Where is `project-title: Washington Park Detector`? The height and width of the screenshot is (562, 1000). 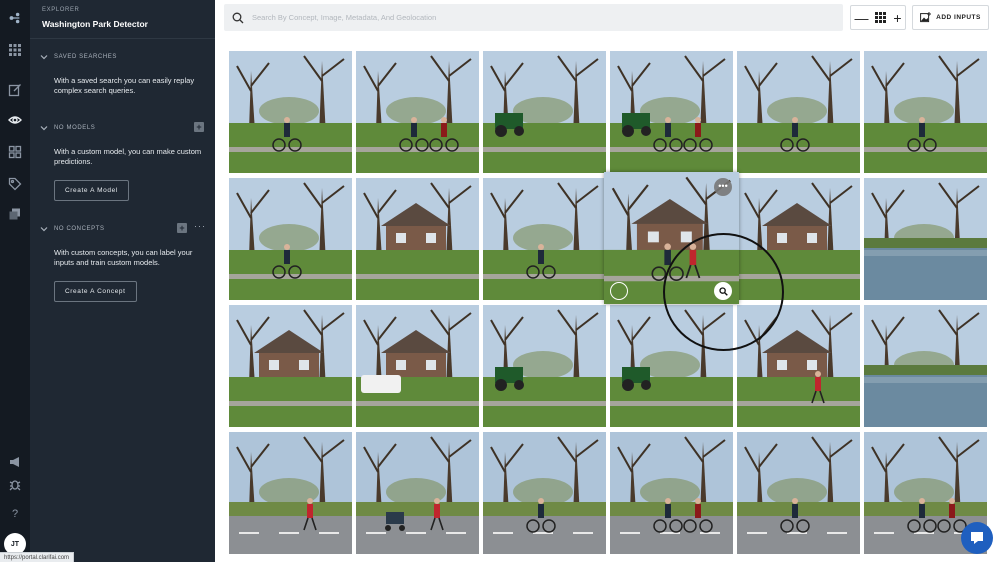
project-title: Washington Park Detector is located at coordinates (95, 24).